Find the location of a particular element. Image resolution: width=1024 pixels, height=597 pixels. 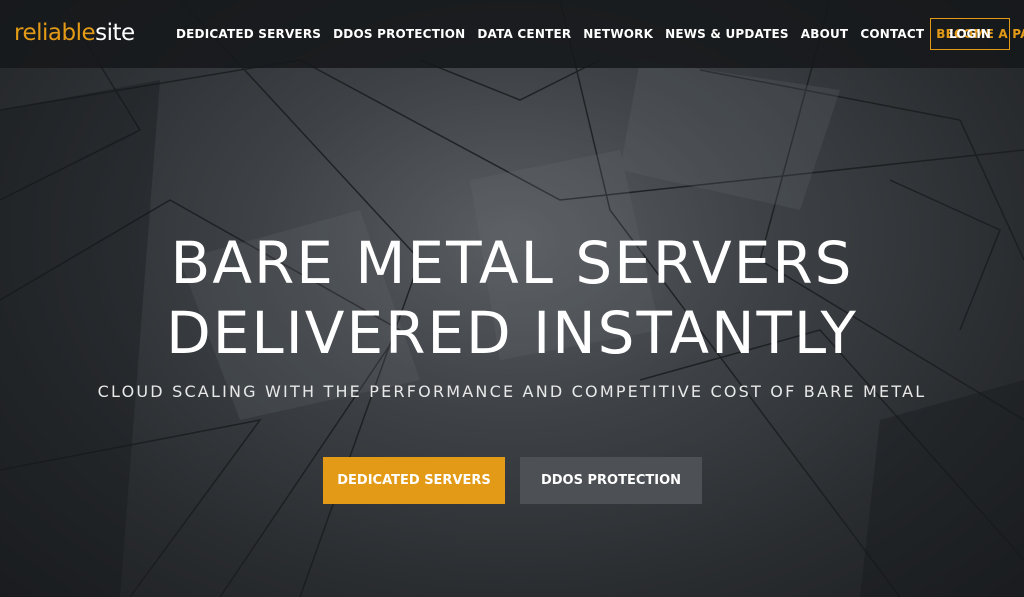

headline-line-2: DELIVERED INSTANTLY is located at coordinates (512, 333).